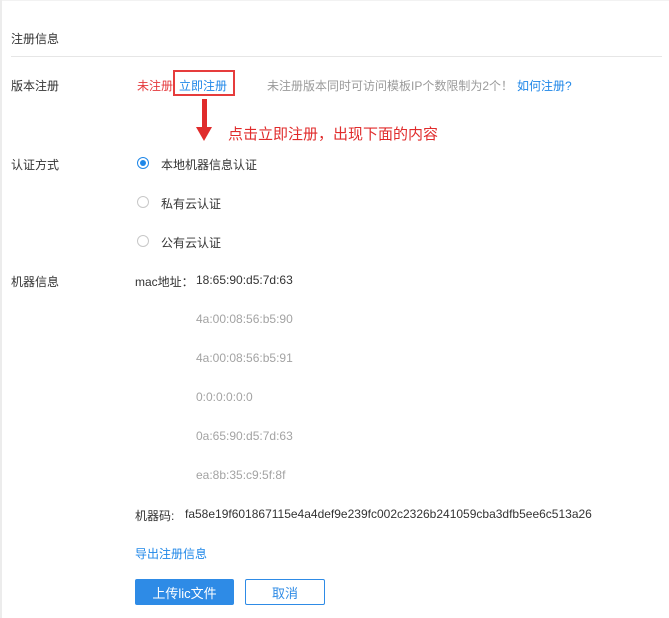 Image resolution: width=669 pixels, height=618 pixels. What do you see at coordinates (184, 592) in the screenshot?
I see `upload-lic-button: 上传lic文件` at bounding box center [184, 592].